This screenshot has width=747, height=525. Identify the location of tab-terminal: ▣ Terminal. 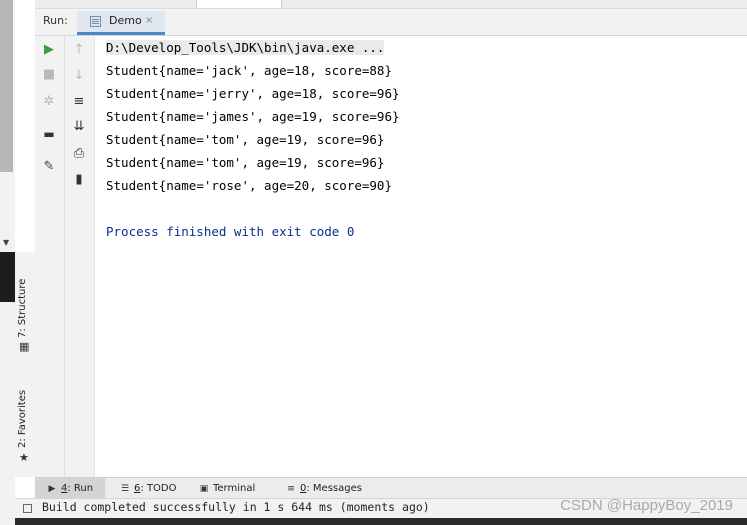
(227, 488).